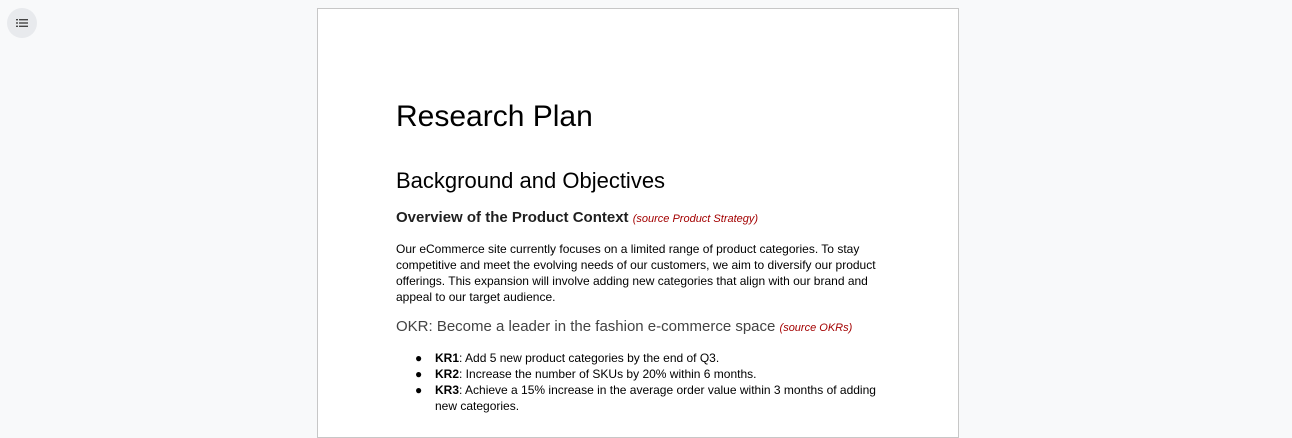 The width and height of the screenshot is (1292, 438). What do you see at coordinates (477, 406) in the screenshot?
I see `kr-line-continued: new categories.` at bounding box center [477, 406].